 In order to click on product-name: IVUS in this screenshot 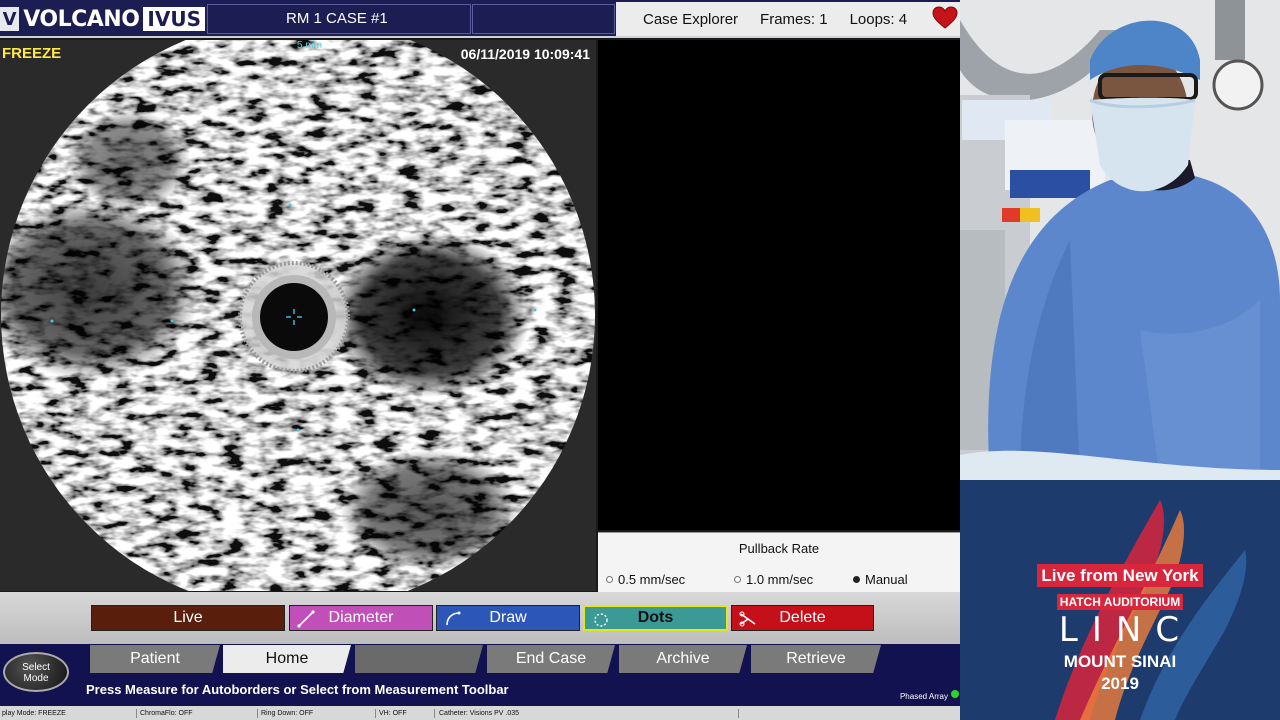, I will do `click(174, 19)`.